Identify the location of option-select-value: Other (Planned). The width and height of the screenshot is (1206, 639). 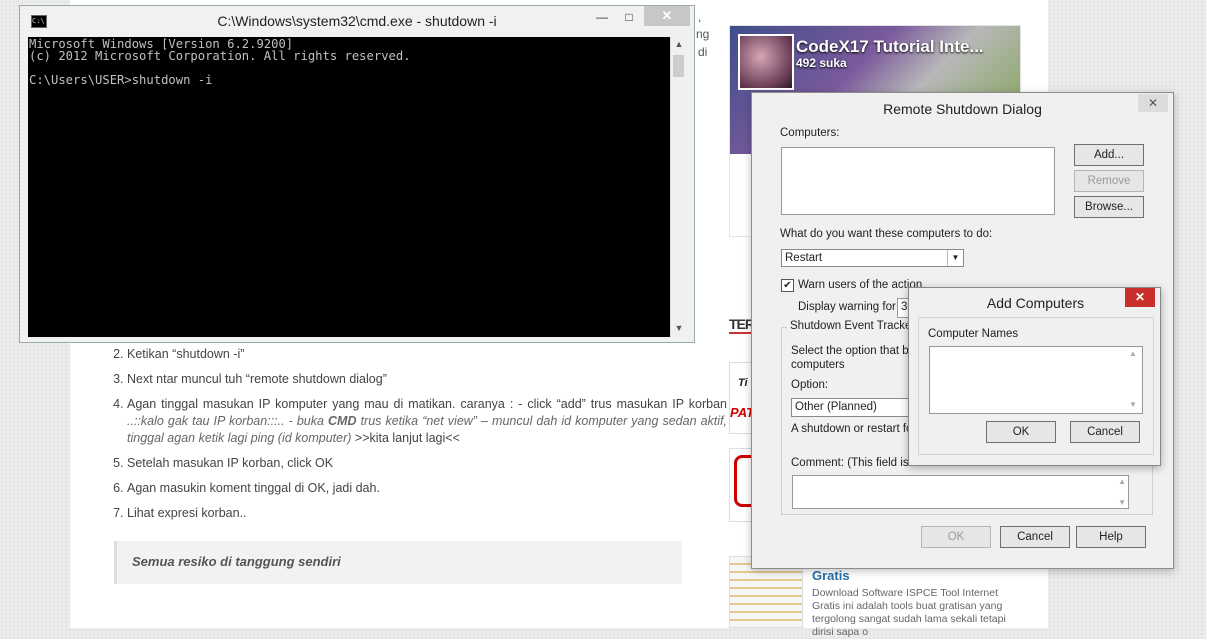
(836, 407).